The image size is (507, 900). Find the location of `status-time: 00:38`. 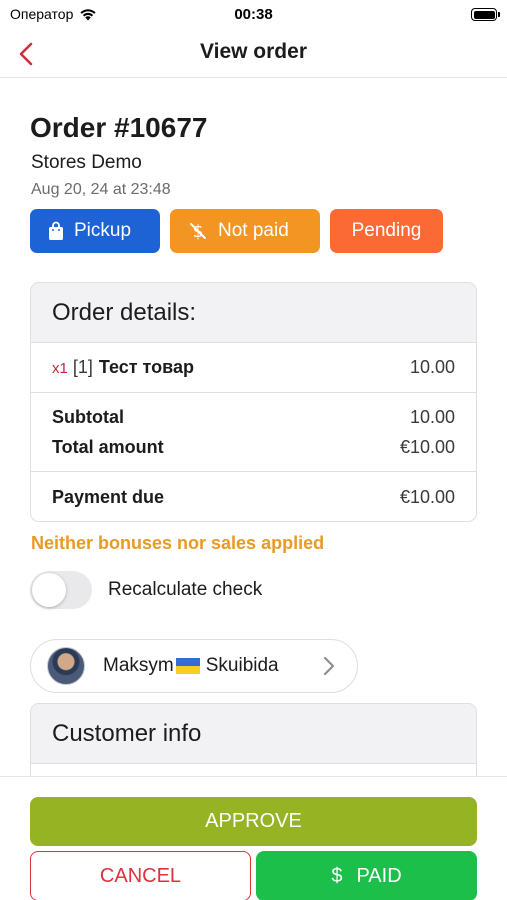

status-time: 00:38 is located at coordinates (253, 14).